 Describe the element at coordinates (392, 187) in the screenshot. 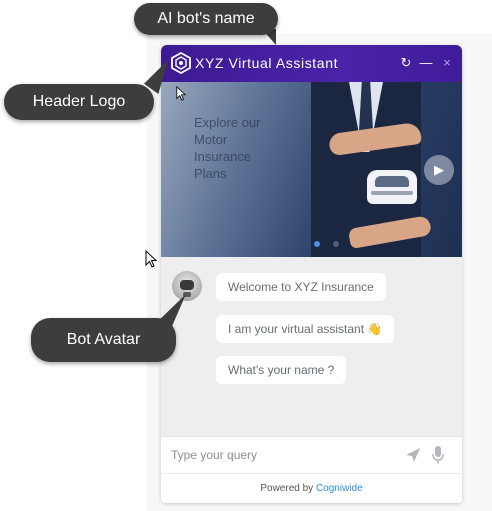

I see `car-icon` at that location.